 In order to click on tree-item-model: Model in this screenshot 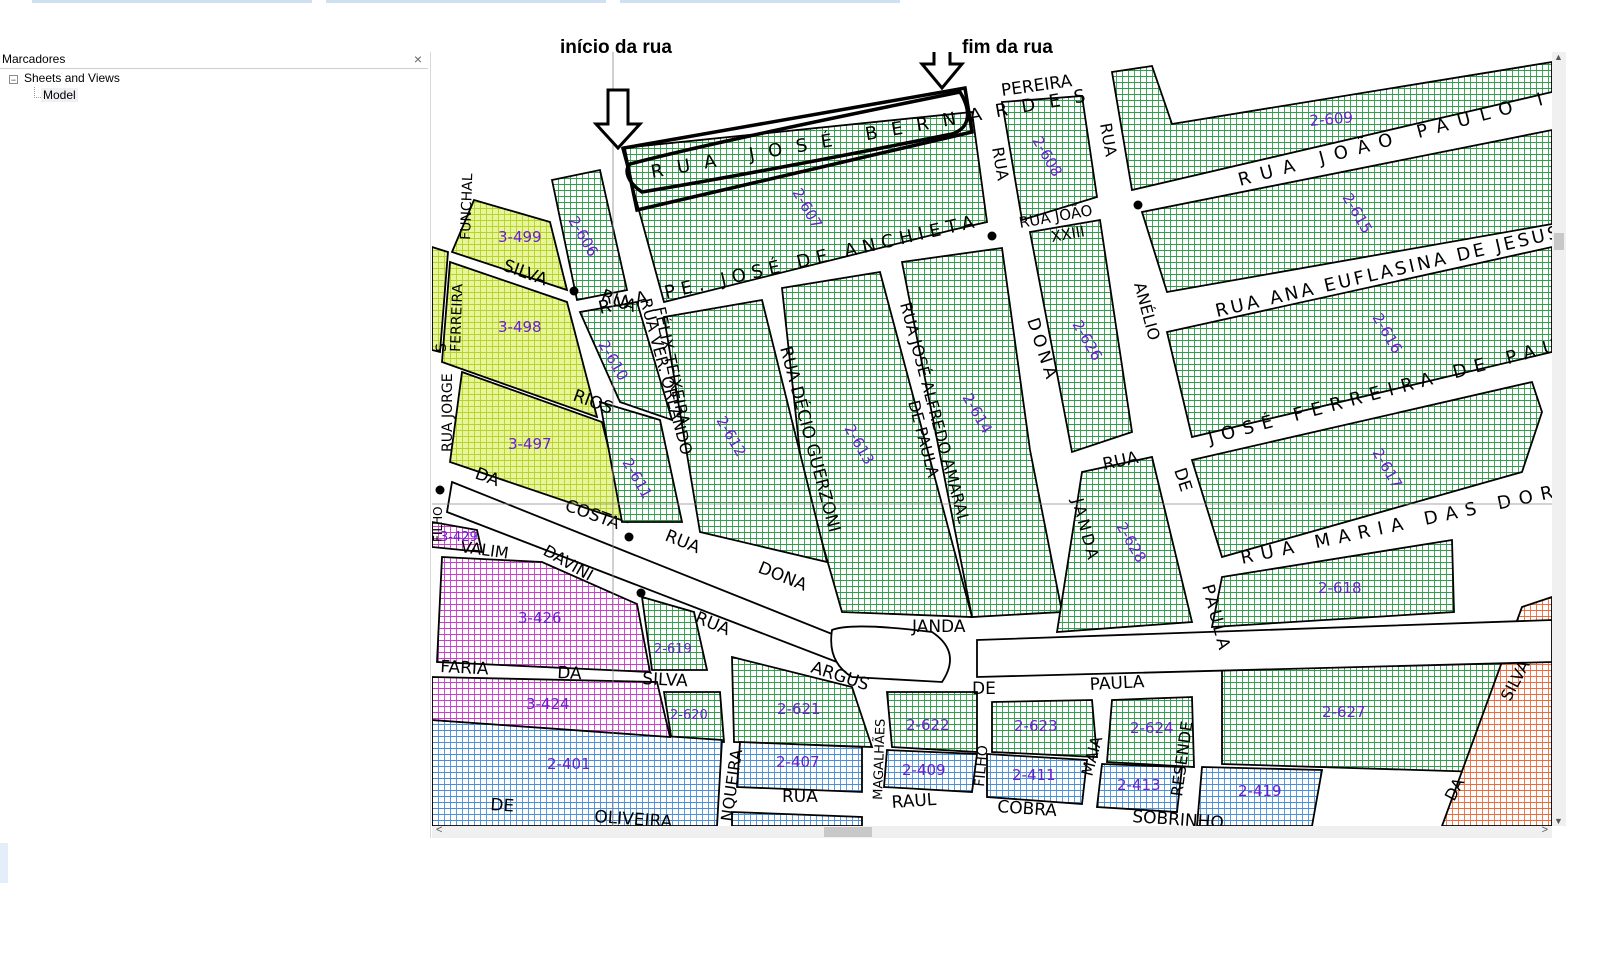, I will do `click(59, 95)`.